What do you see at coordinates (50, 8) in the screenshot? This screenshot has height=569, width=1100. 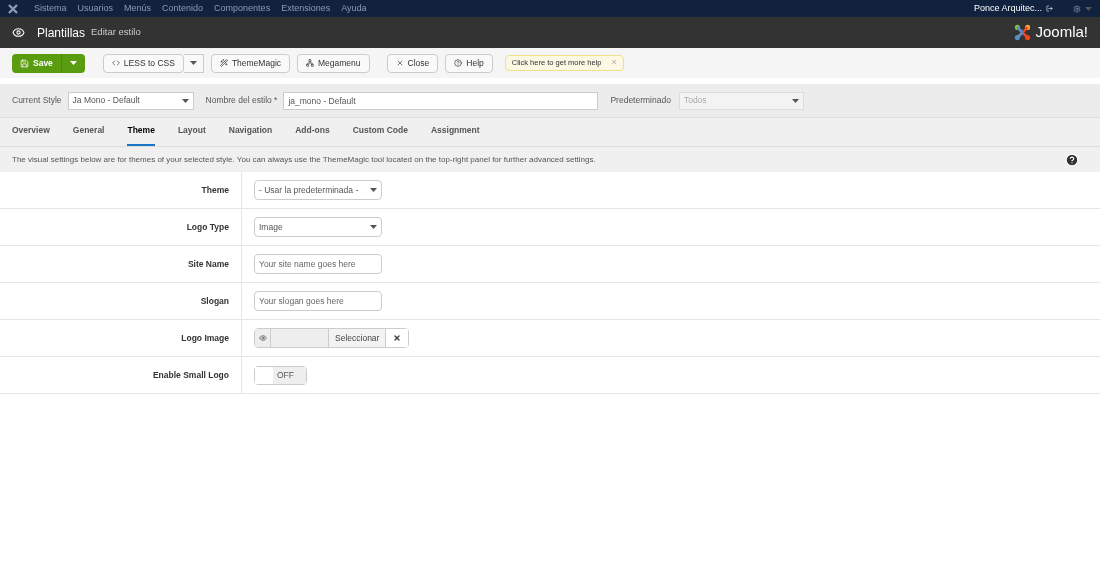 I see `menu-item: Sistema` at bounding box center [50, 8].